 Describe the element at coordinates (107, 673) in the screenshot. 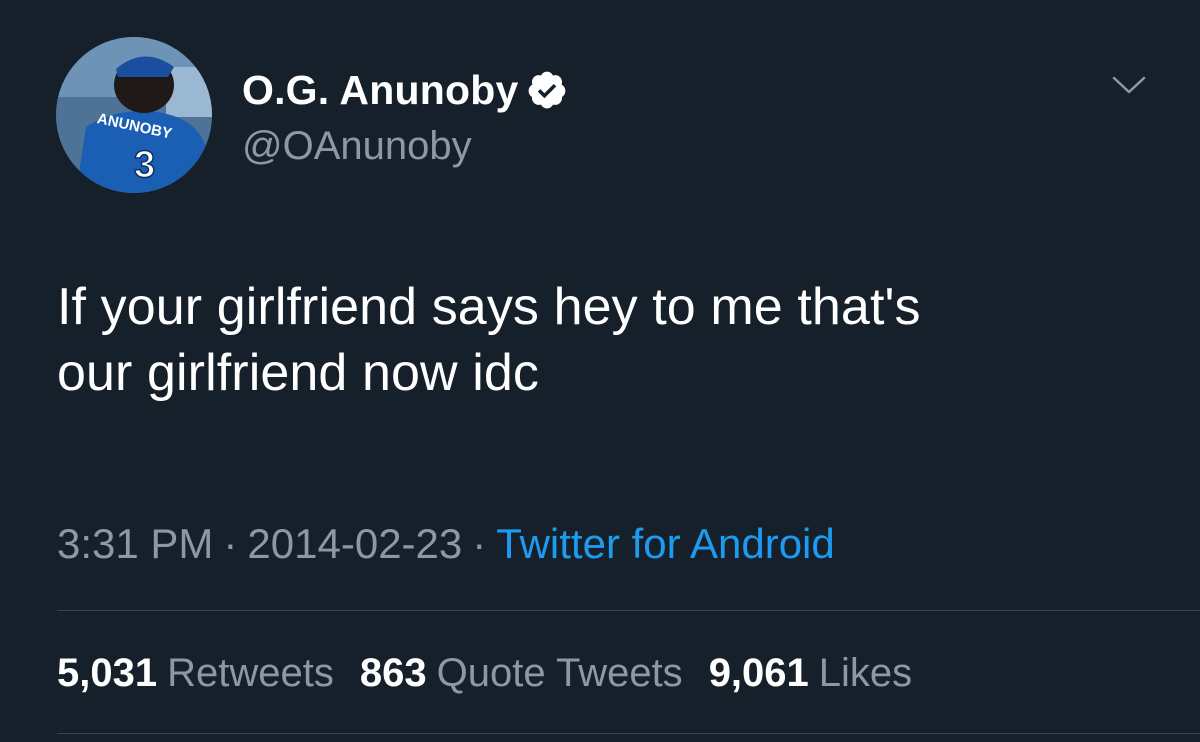

I see `retweets-count: 5,031` at that location.